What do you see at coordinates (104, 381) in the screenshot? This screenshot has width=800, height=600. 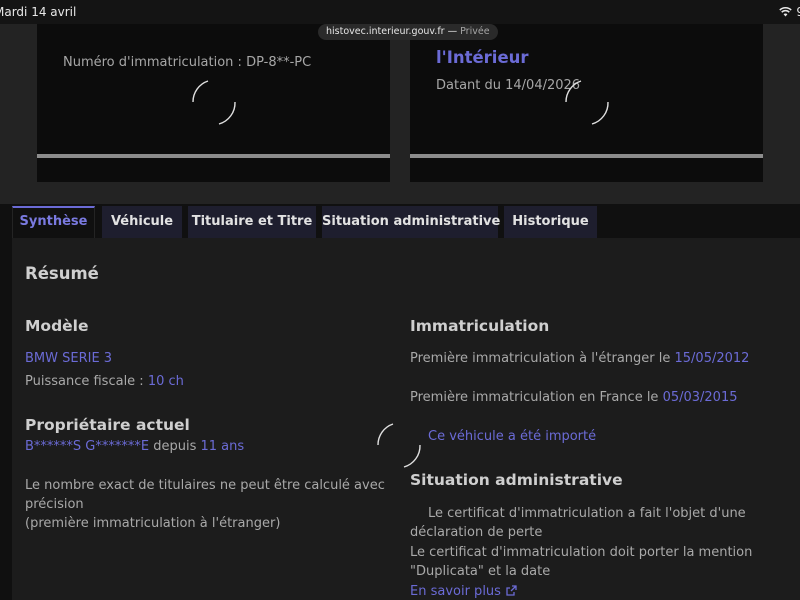 I see `fiscal-power: Puissance fiscale : 10 ch` at bounding box center [104, 381].